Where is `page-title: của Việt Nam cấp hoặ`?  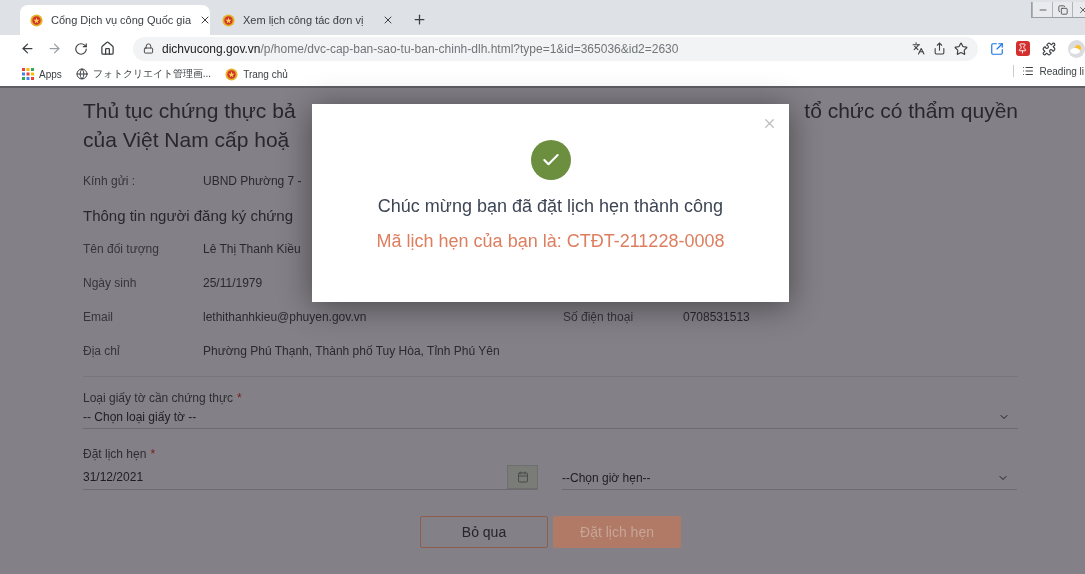
page-title: của Việt Nam cấp hoặ is located at coordinates (186, 140).